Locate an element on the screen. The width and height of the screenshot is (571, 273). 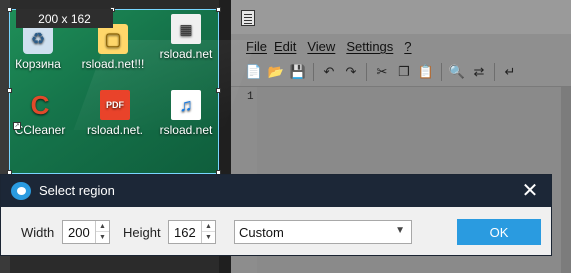
dialog-titlebar: Select region ✕ is located at coordinates (276, 191).